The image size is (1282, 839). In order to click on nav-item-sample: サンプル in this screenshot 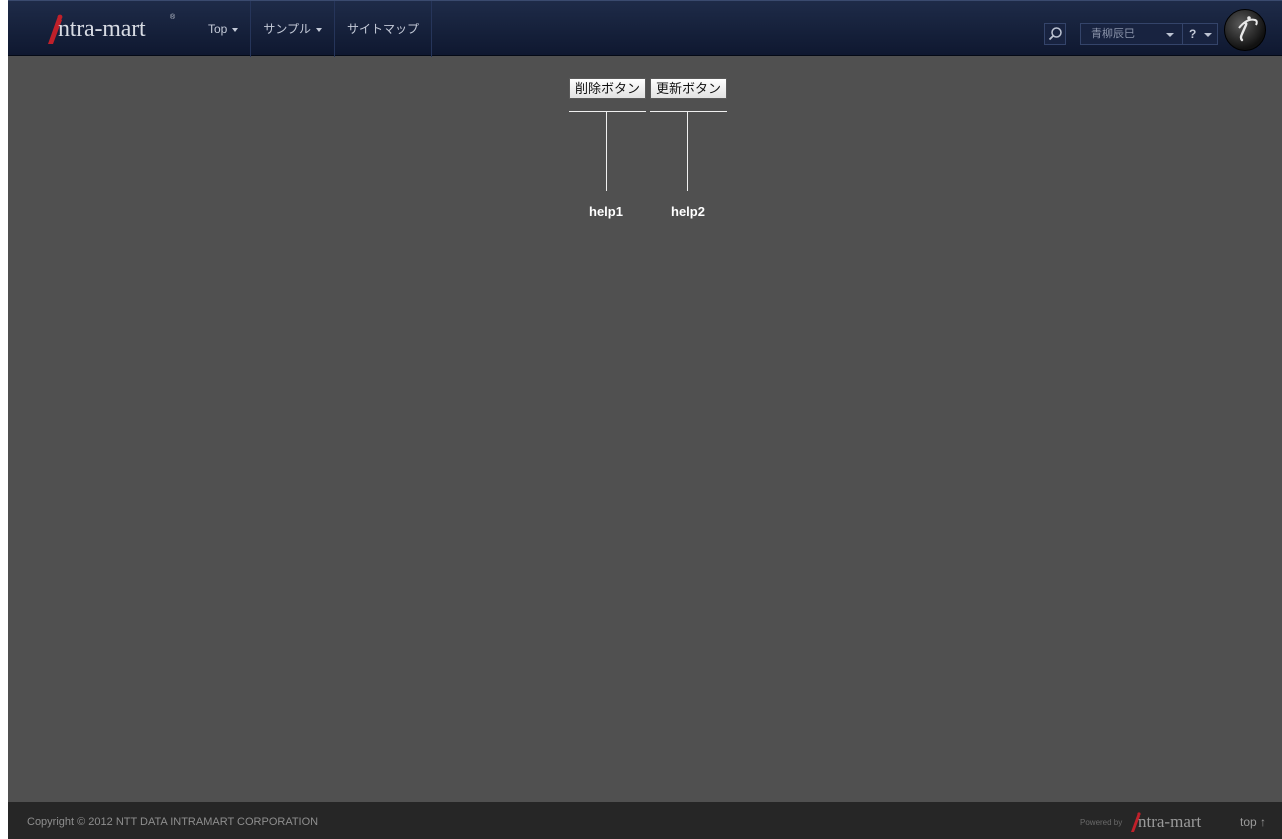, I will do `click(293, 29)`.